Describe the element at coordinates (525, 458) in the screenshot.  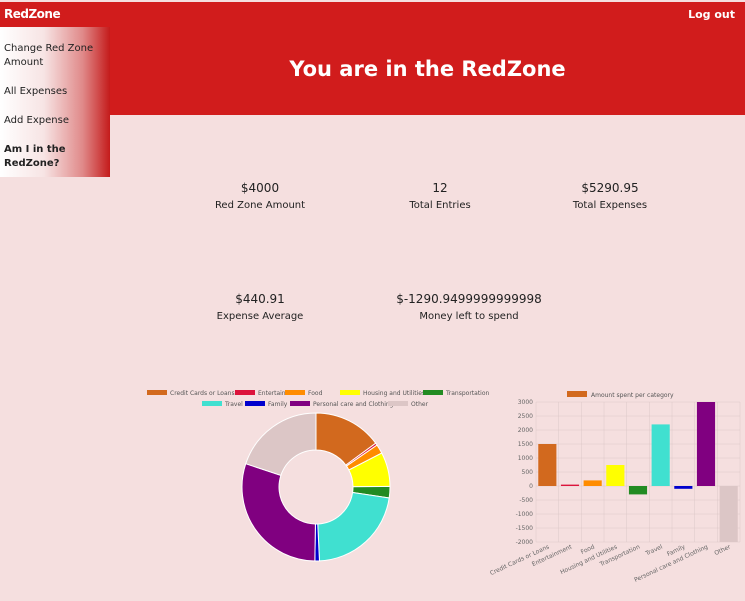
I see `y-tick-label: 1000` at that location.